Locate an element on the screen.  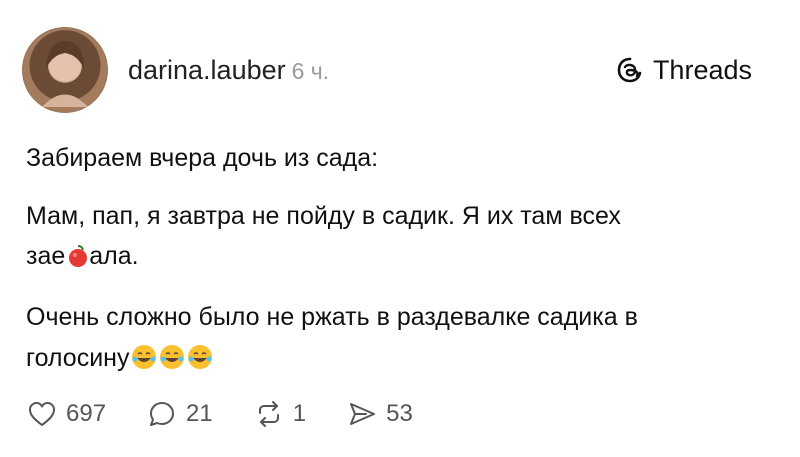
post-actions: 697 21 1 53 is located at coordinates (239, 414).